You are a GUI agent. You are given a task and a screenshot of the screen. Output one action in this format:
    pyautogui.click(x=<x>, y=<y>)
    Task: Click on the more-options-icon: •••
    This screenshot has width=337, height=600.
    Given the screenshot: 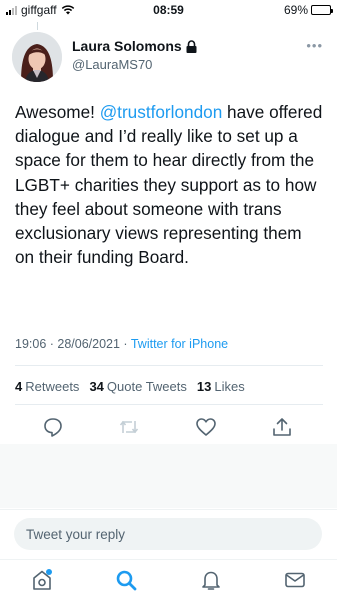 What is the action you would take?
    pyautogui.click(x=314, y=45)
    